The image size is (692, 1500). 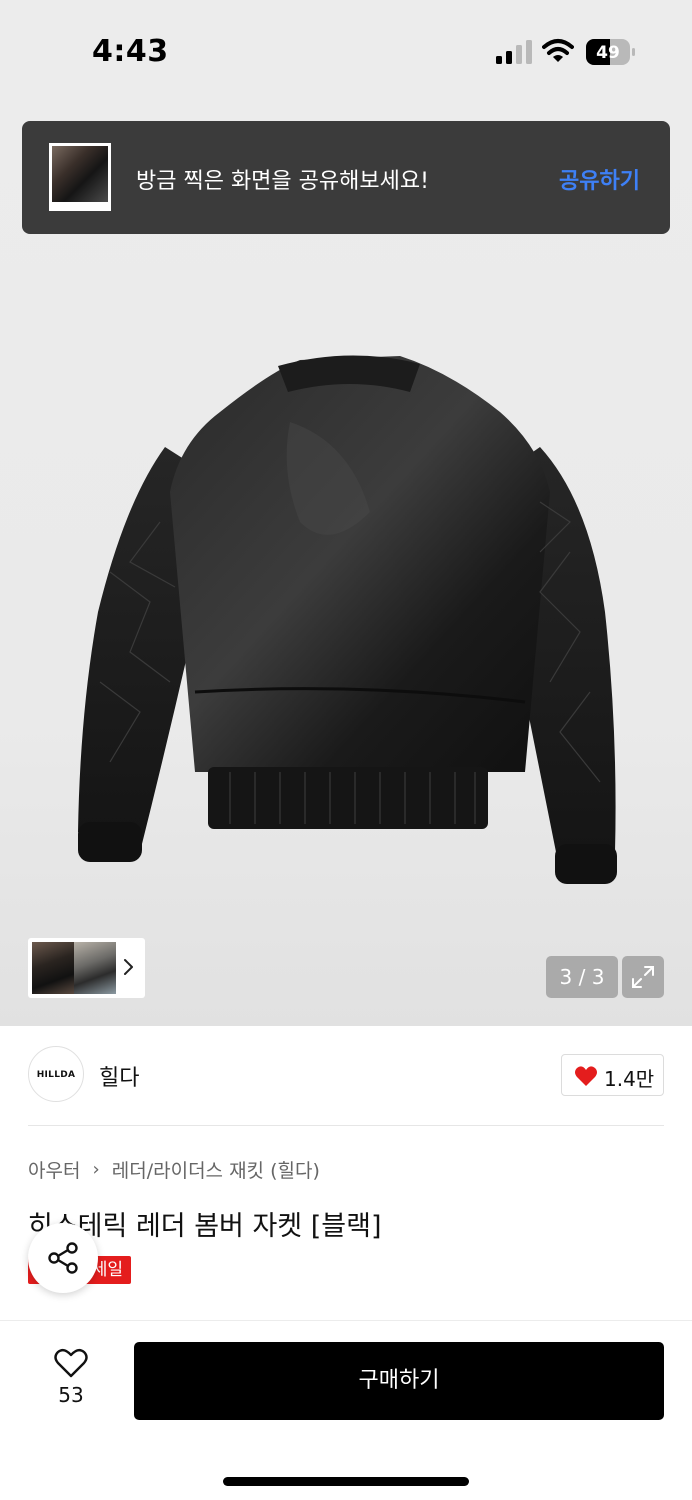 I want to click on battery-level: 49, so click(x=608, y=53).